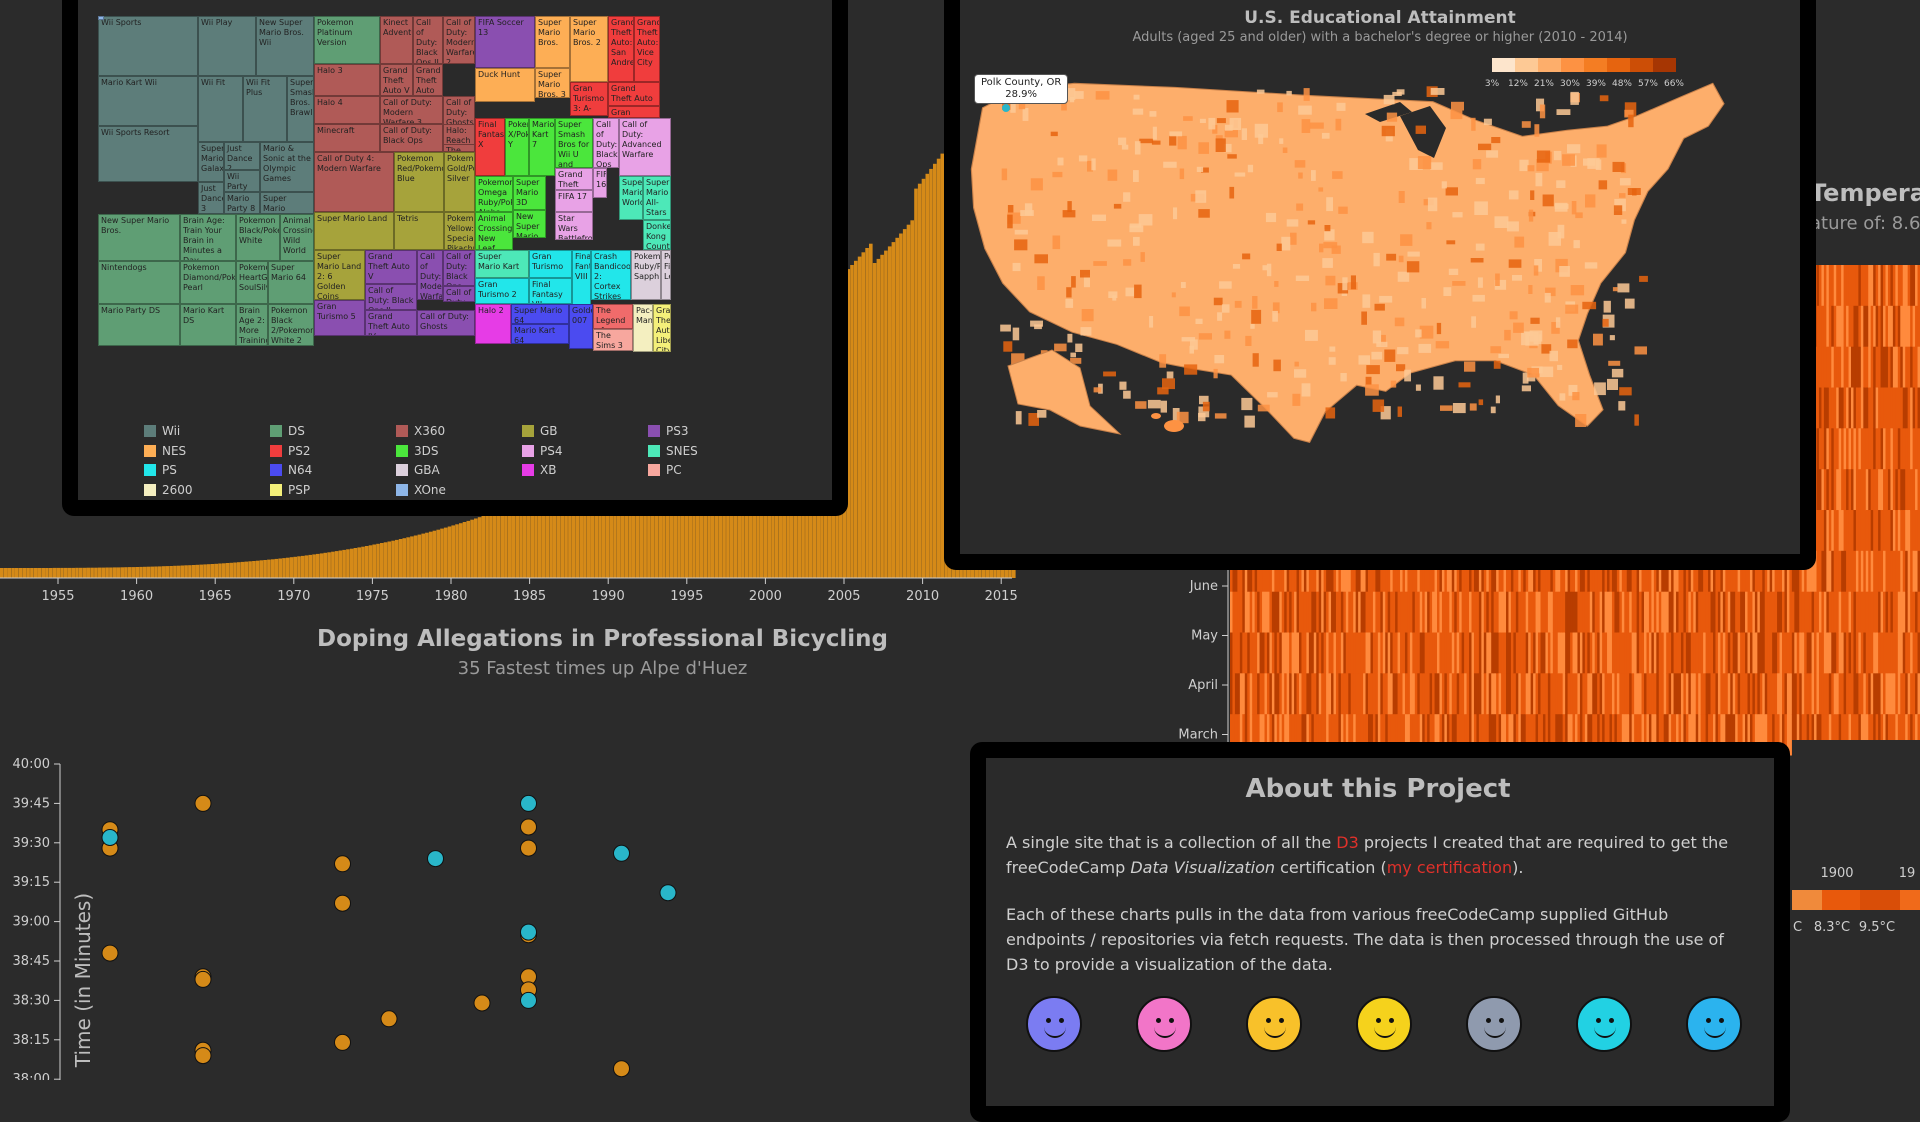 The width and height of the screenshot is (1920, 1122). What do you see at coordinates (643, 328) in the screenshot?
I see `treemap-cell: Pac-Man` at bounding box center [643, 328].